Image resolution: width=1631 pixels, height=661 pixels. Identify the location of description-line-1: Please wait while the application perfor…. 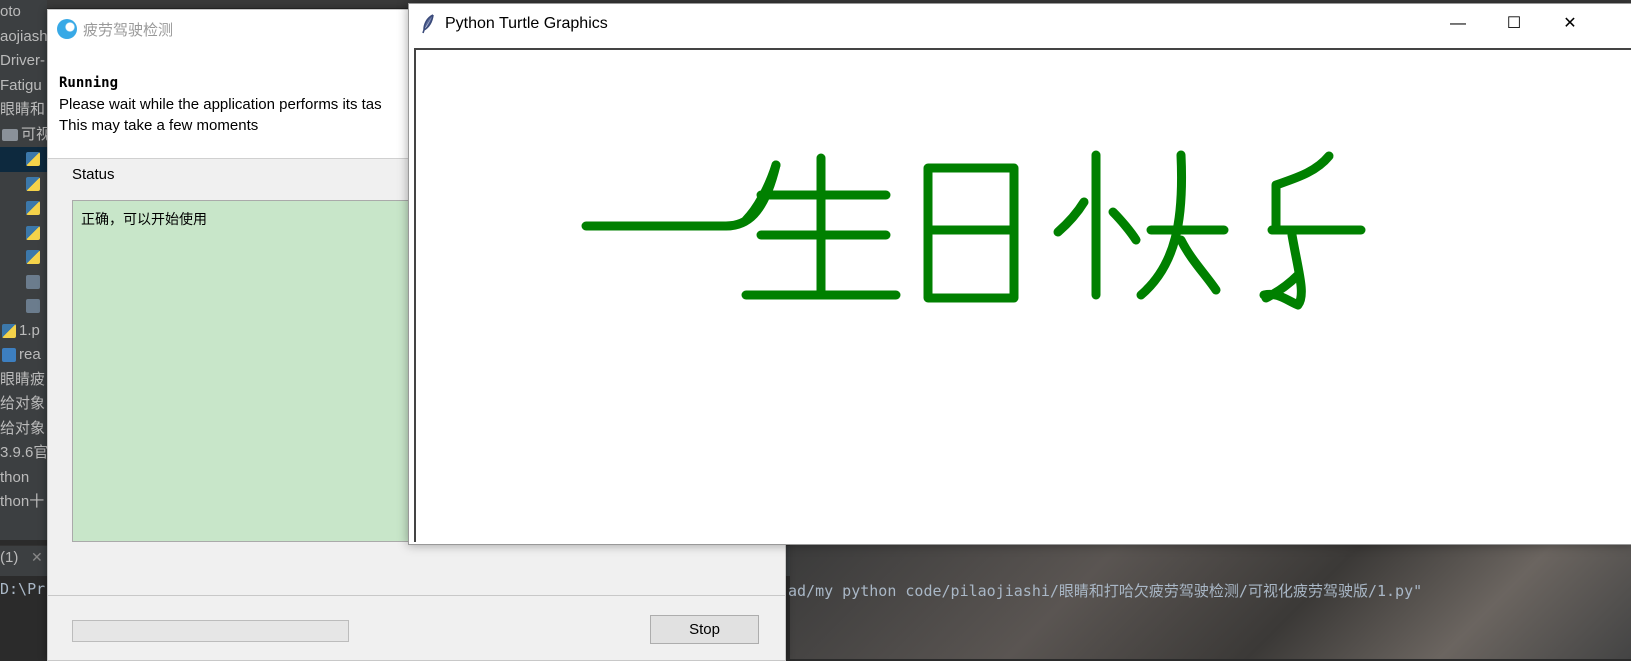
(220, 104).